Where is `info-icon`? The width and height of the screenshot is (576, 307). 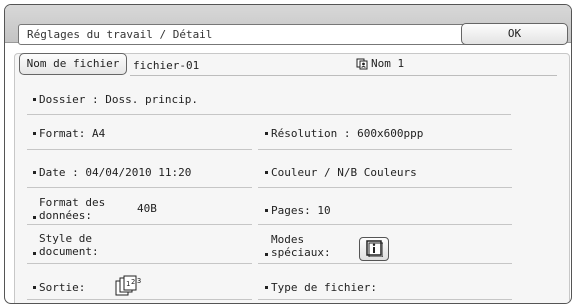 info-icon is located at coordinates (374, 249).